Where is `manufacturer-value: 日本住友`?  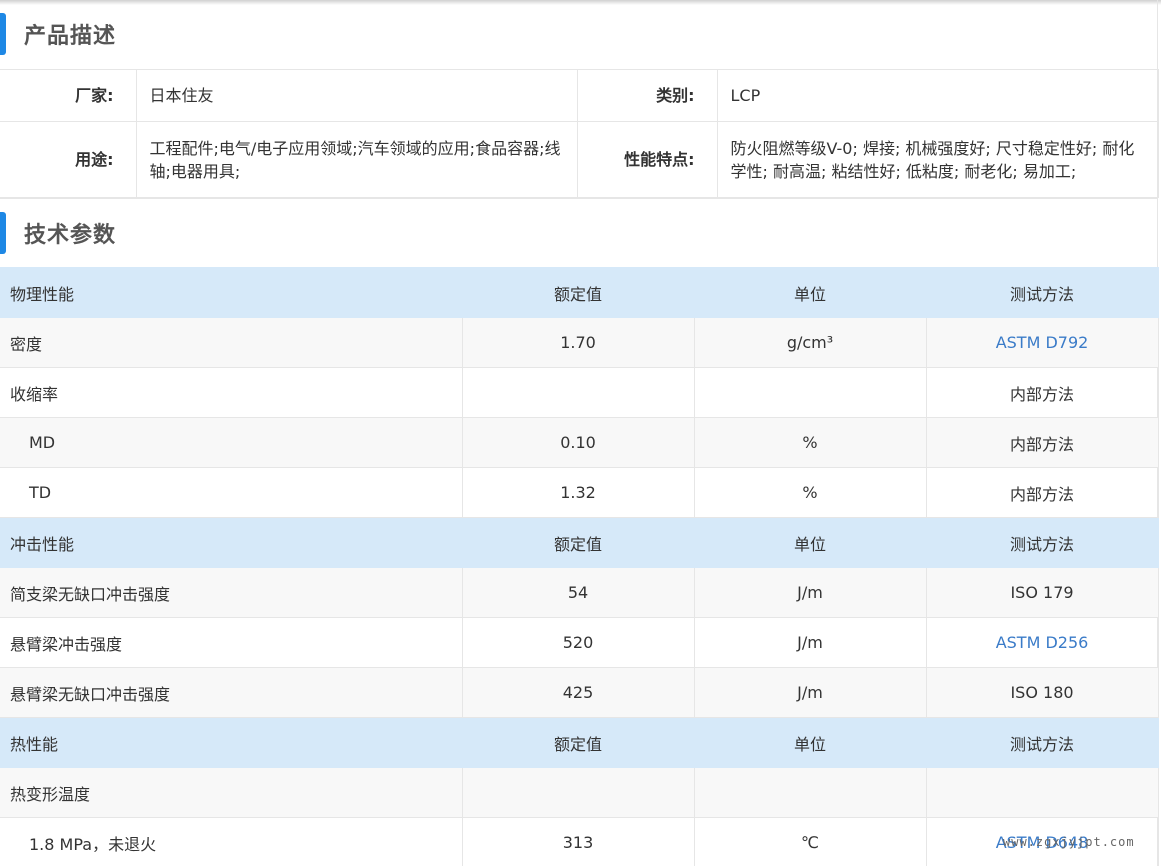
manufacturer-value: 日本住友 is located at coordinates (356, 95).